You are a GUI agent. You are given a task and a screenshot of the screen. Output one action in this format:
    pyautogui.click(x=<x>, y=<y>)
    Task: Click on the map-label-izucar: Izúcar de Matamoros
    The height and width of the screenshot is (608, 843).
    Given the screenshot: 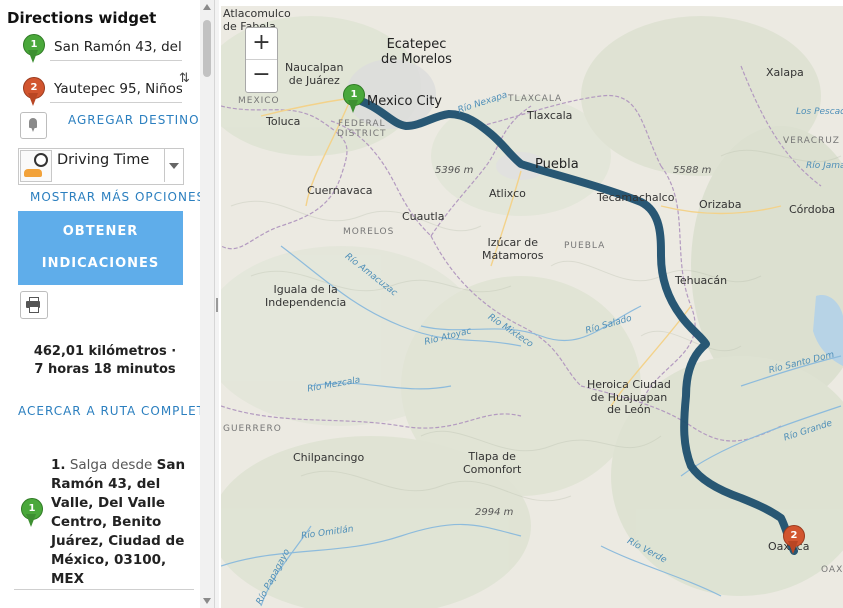 What is the action you would take?
    pyautogui.click(x=513, y=249)
    